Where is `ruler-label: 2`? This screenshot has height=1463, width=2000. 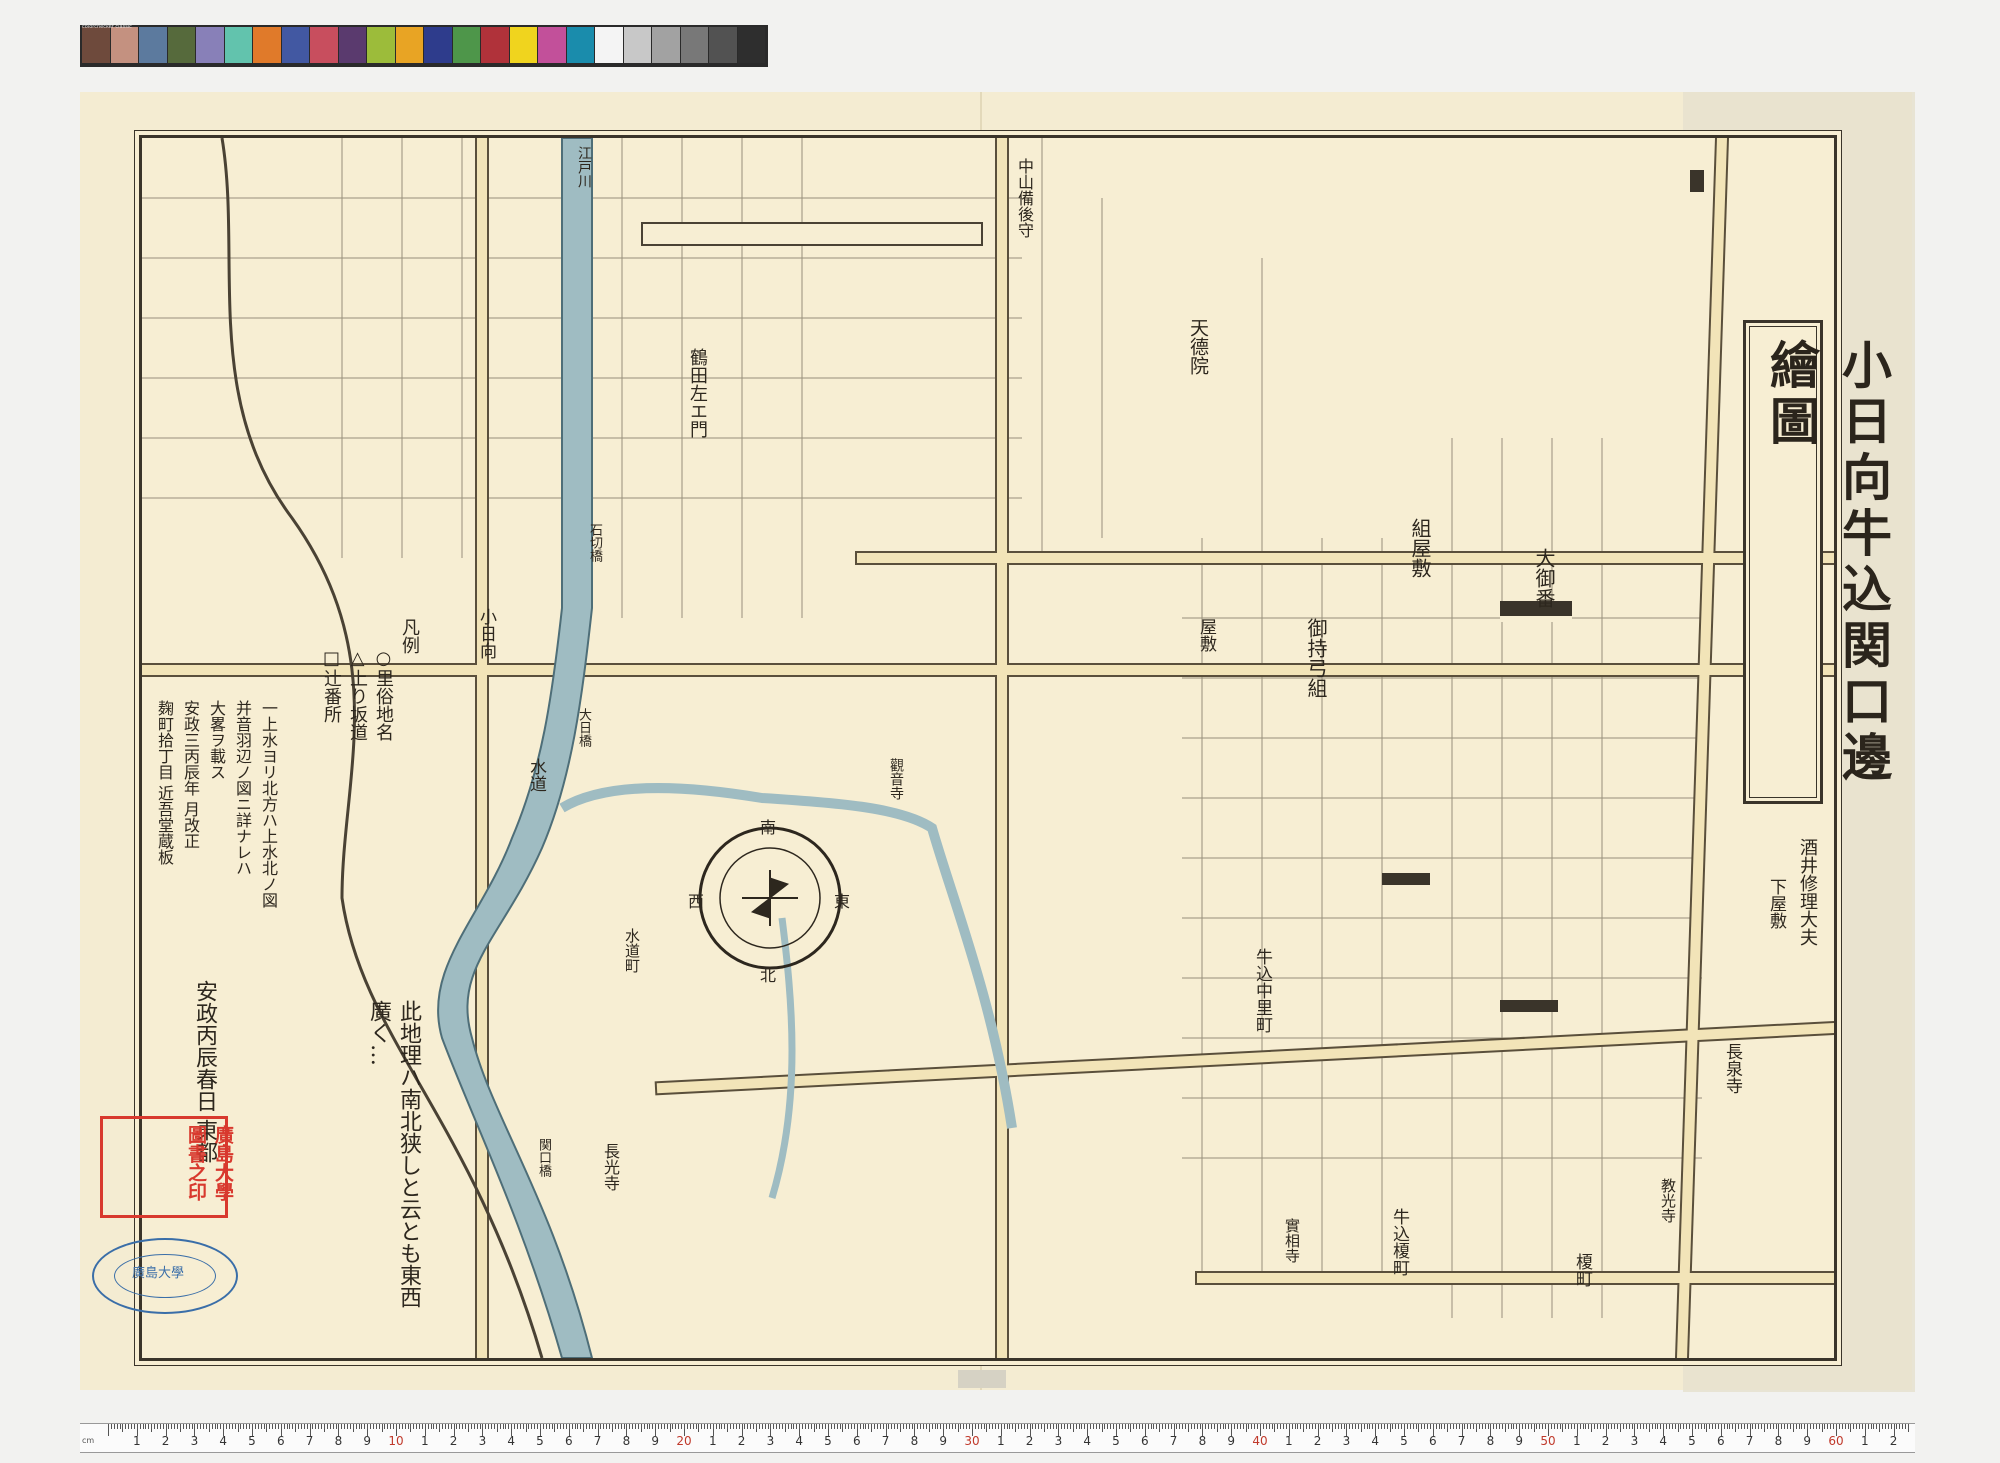 ruler-label: 2 is located at coordinates (1029, 1441).